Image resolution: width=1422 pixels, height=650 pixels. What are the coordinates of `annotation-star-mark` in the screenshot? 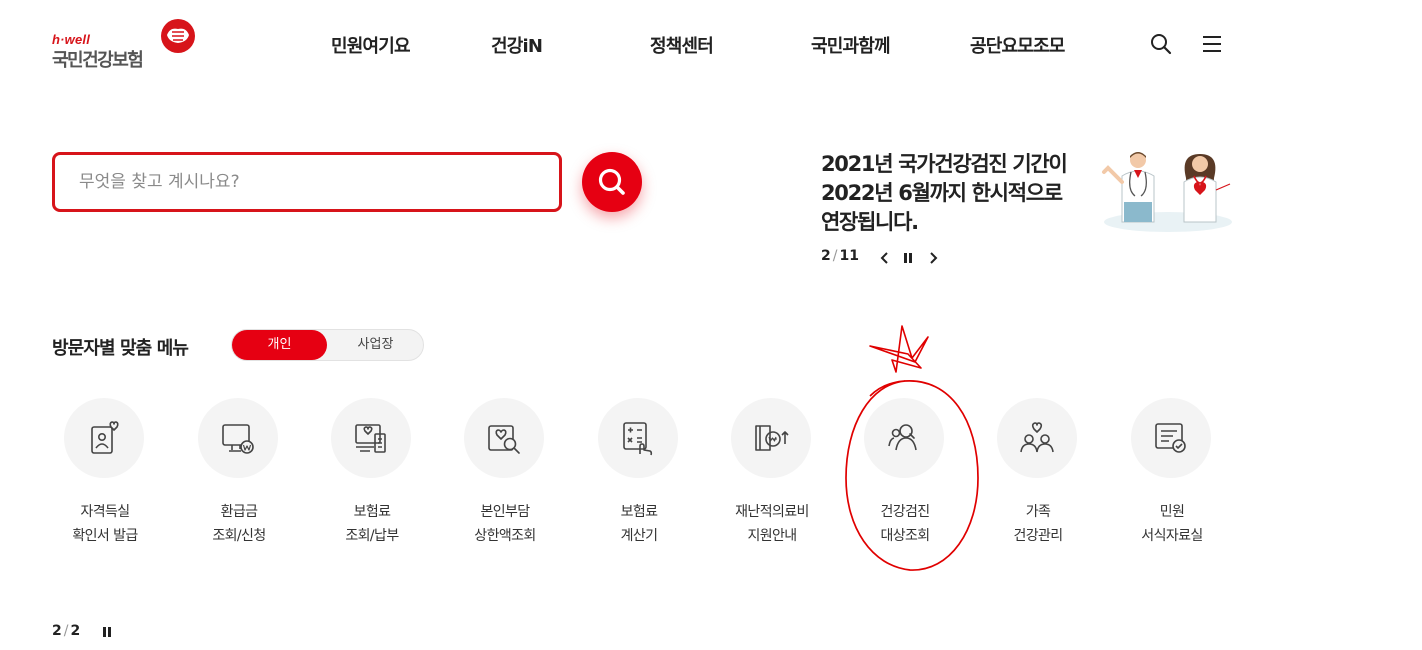 It's located at (899, 349).